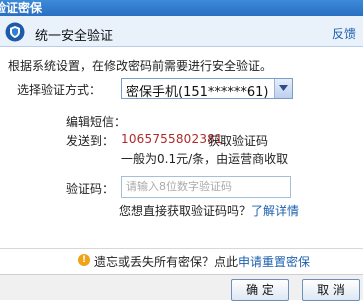 This screenshot has height=301, width=363. I want to click on header-title: 统一安全验证, so click(74, 36).